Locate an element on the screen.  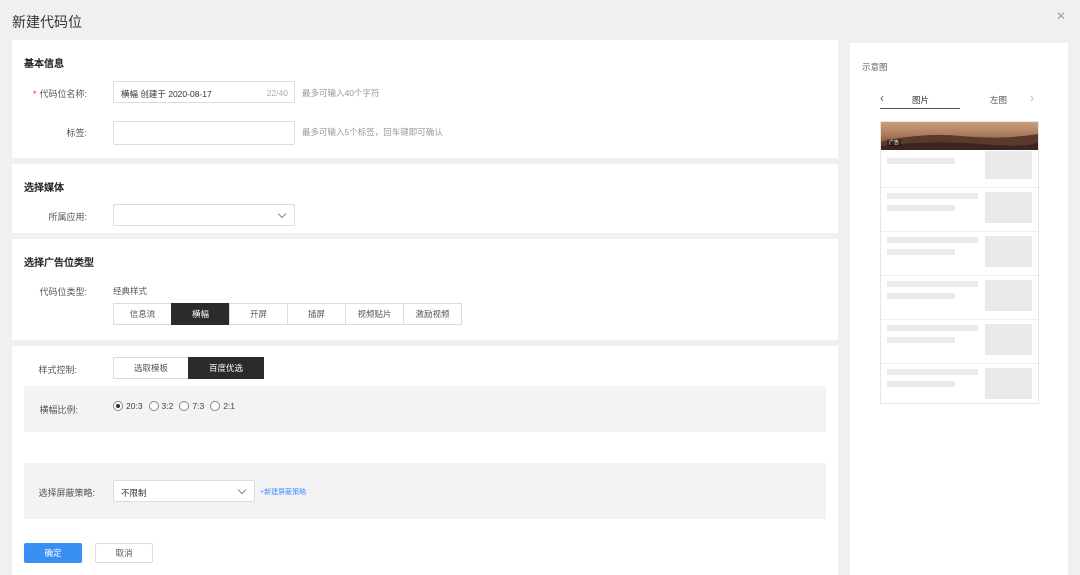
style-option-group: 选取模板 百度优选 is located at coordinates (188, 368).